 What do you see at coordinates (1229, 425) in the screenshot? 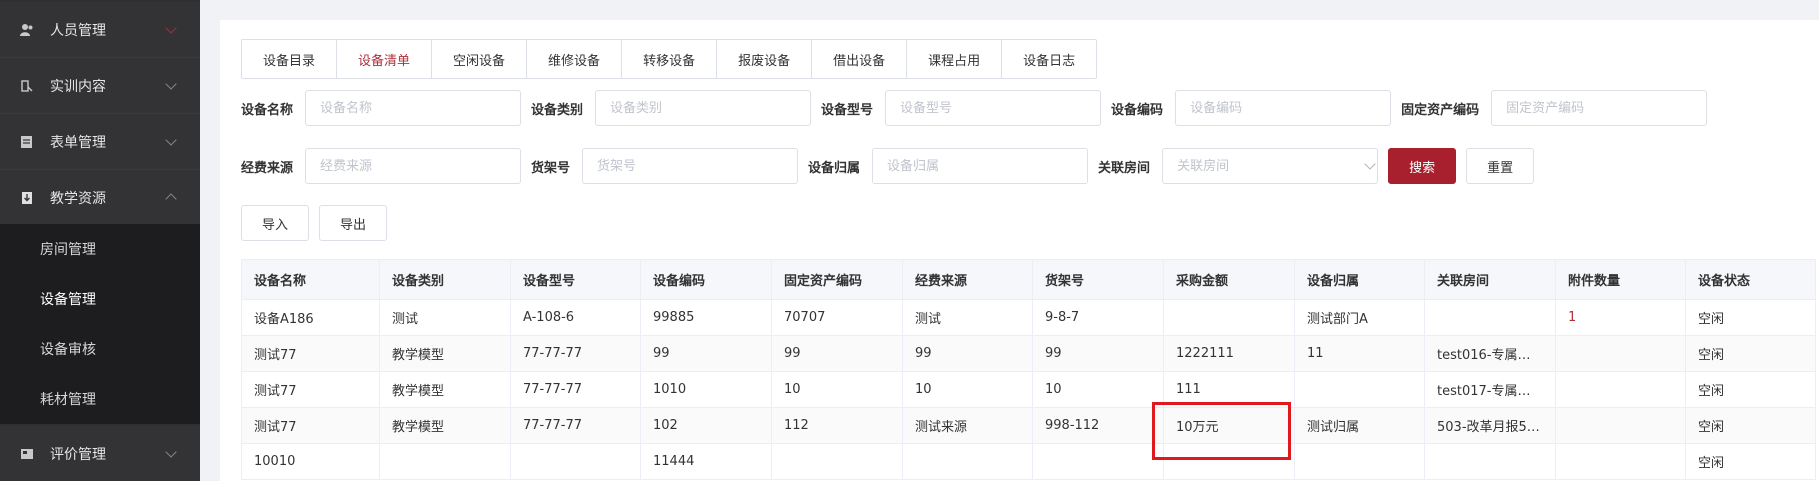
I see `table-cell: 10万元` at bounding box center [1229, 425].